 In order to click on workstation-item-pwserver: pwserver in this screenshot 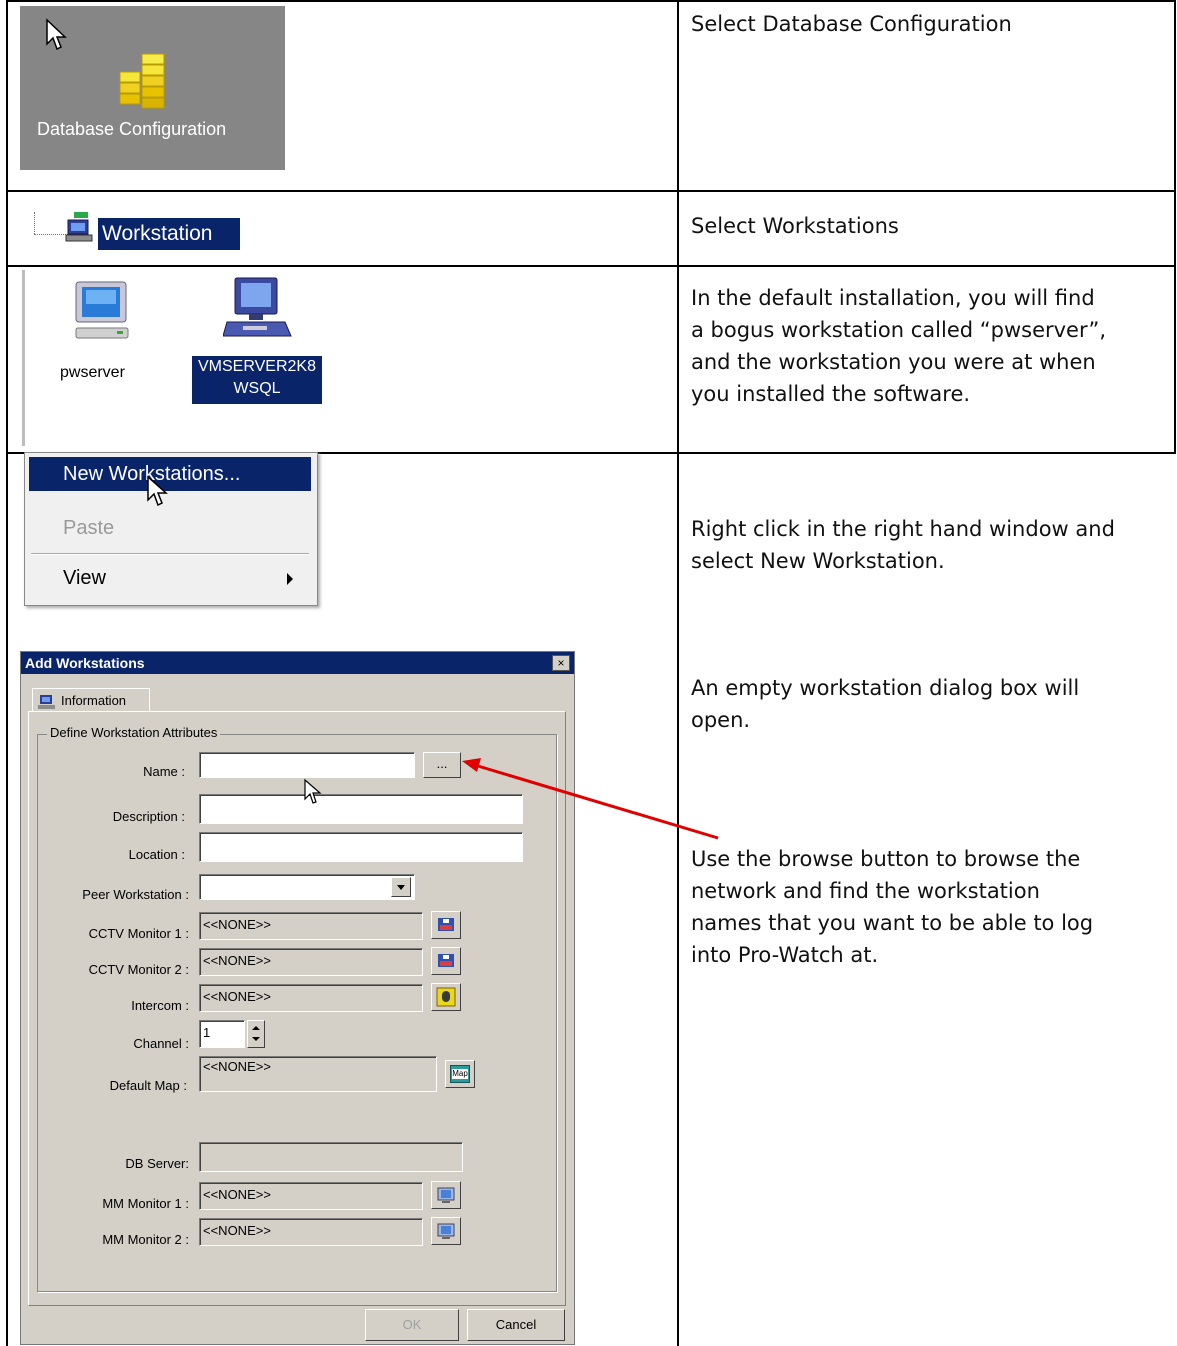, I will do `click(100, 340)`.